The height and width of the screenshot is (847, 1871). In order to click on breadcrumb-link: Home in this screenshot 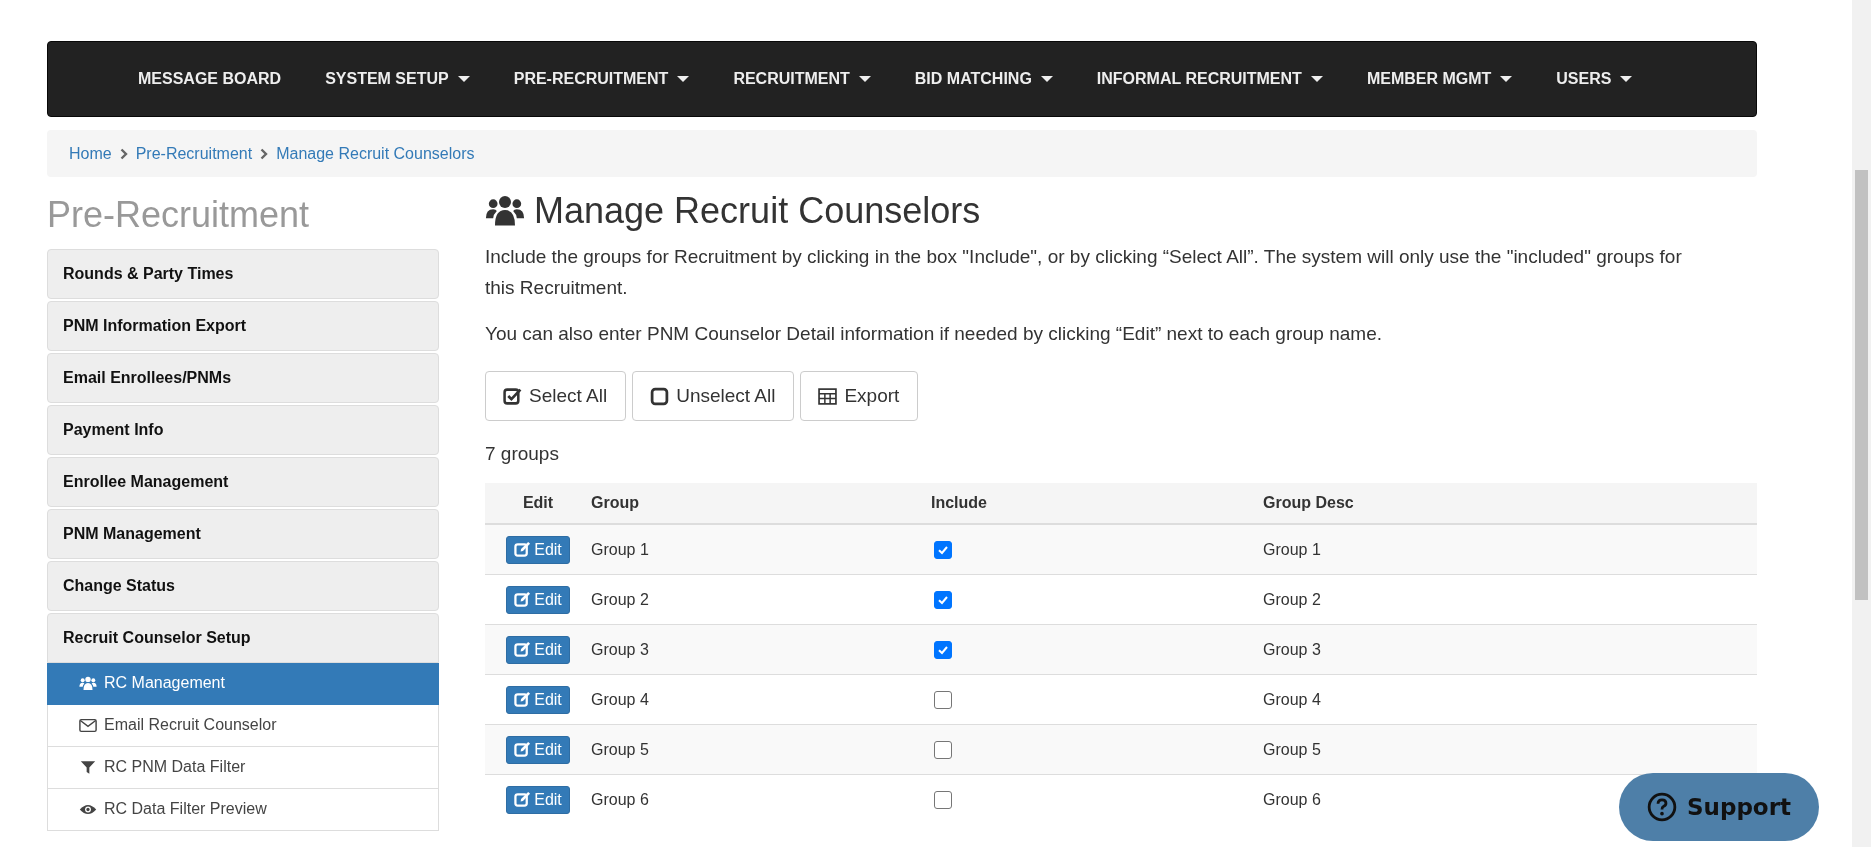, I will do `click(90, 153)`.